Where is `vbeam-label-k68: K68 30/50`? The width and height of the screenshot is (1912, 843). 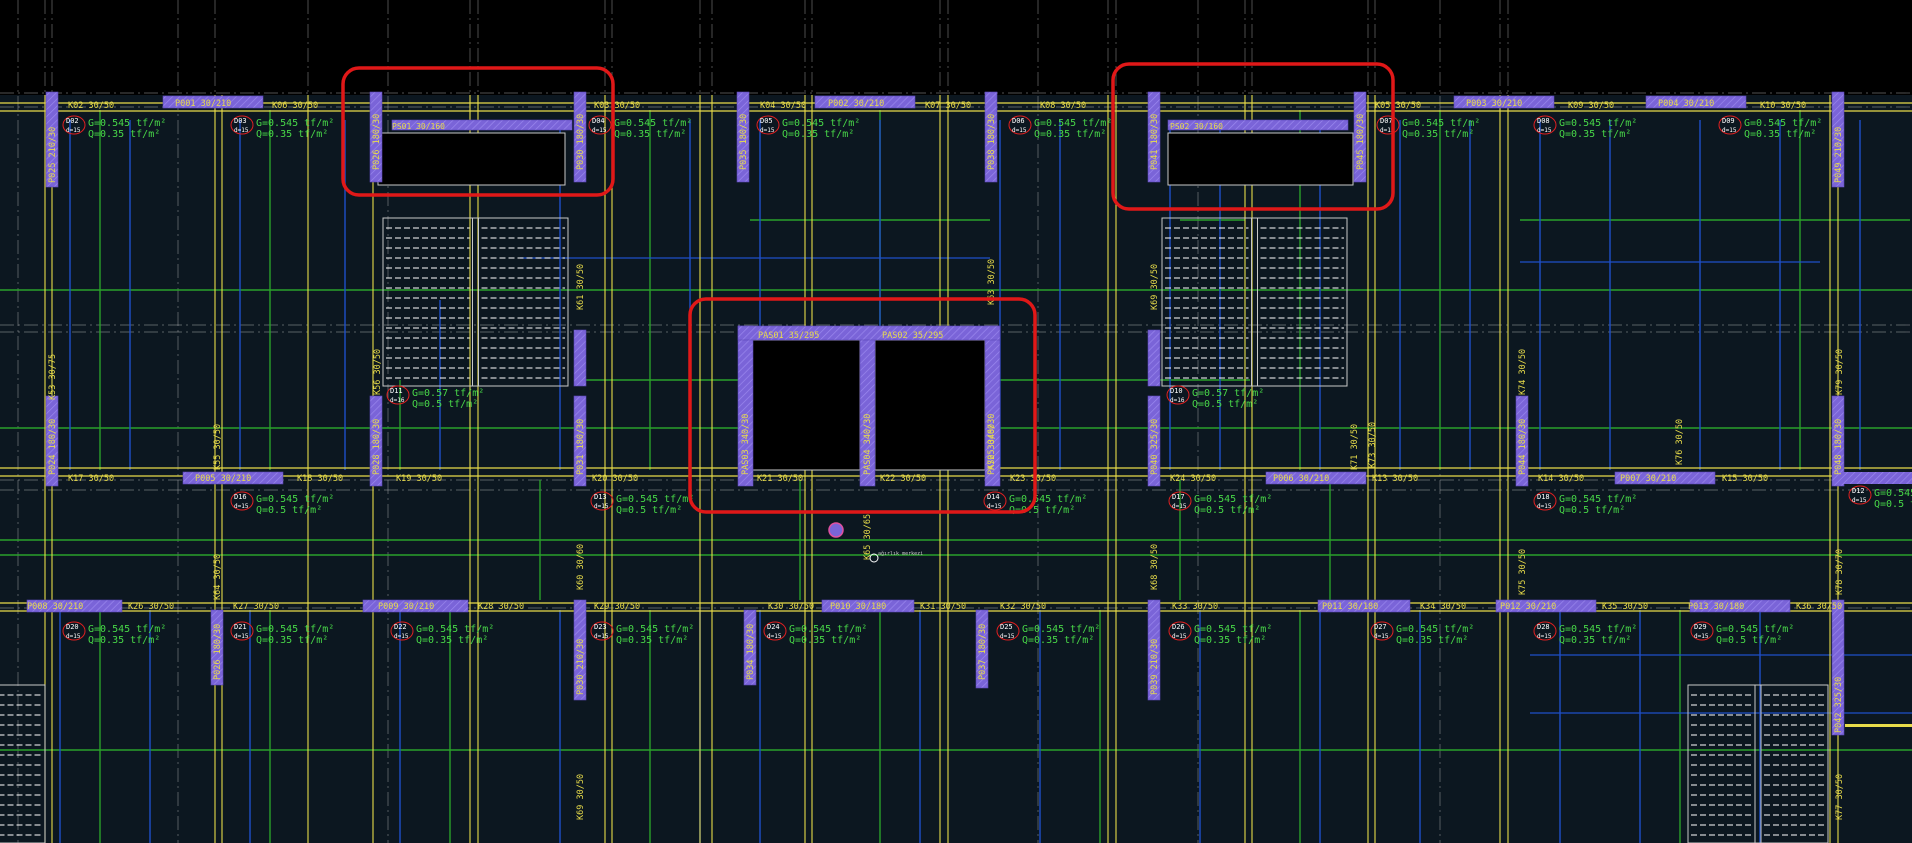 vbeam-label-k68: K68 30/50 is located at coordinates (1155, 567).